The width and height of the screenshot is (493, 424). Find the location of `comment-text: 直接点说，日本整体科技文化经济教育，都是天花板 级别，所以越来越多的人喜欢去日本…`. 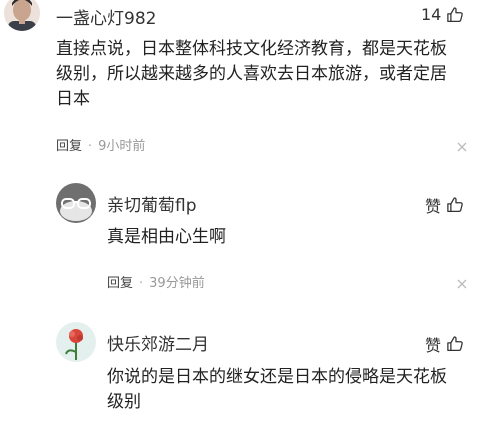

comment-text: 直接点说，日本整体科技文化经济教育，都是天花板 级别，所以越来越多的人喜欢去日本… is located at coordinates (251, 74).